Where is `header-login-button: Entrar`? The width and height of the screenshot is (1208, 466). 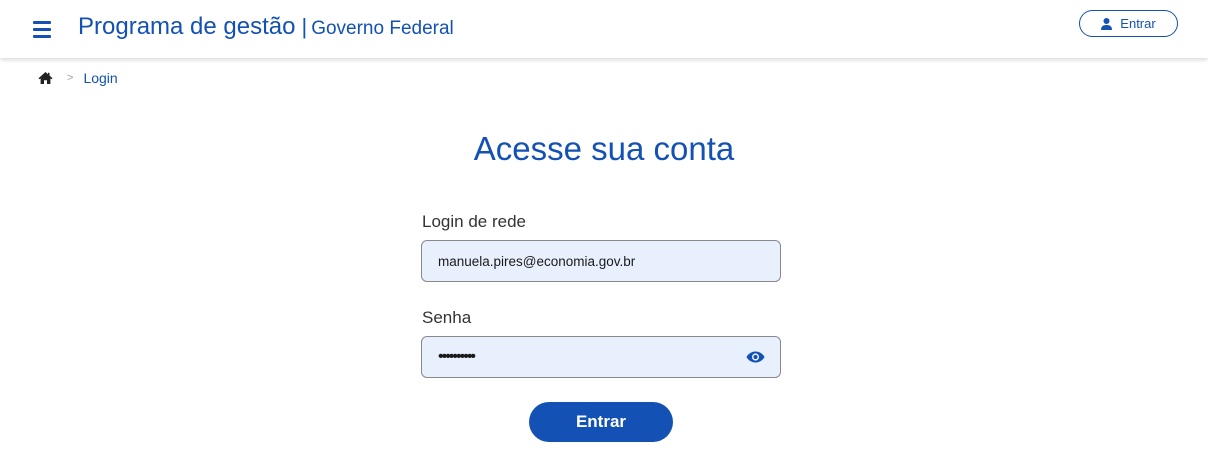 header-login-button: Entrar is located at coordinates (1128, 23).